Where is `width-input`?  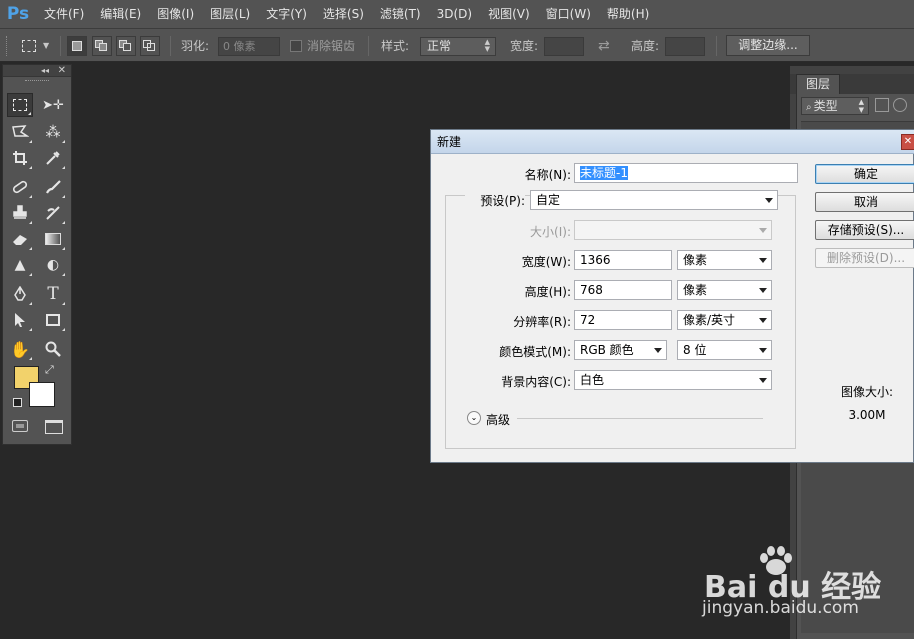
width-input is located at coordinates (564, 46).